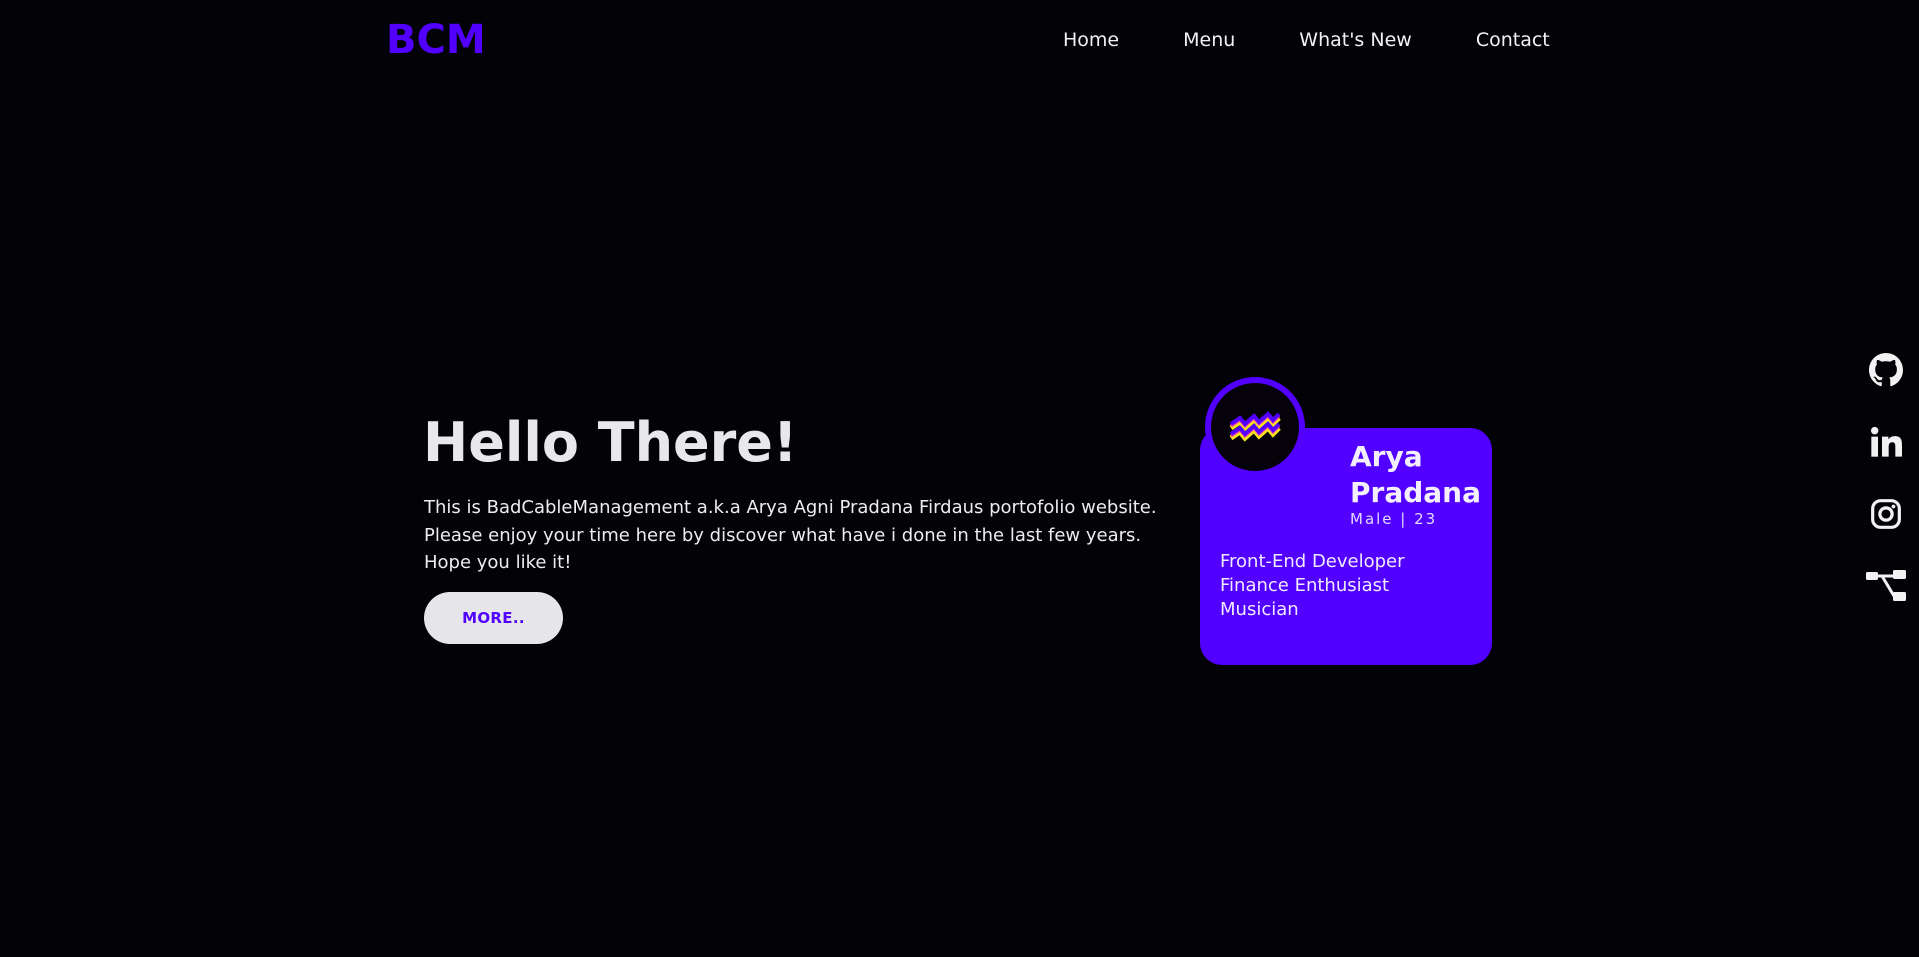  Describe the element at coordinates (1415, 492) in the screenshot. I see `profile-last-name: Pradana` at that location.